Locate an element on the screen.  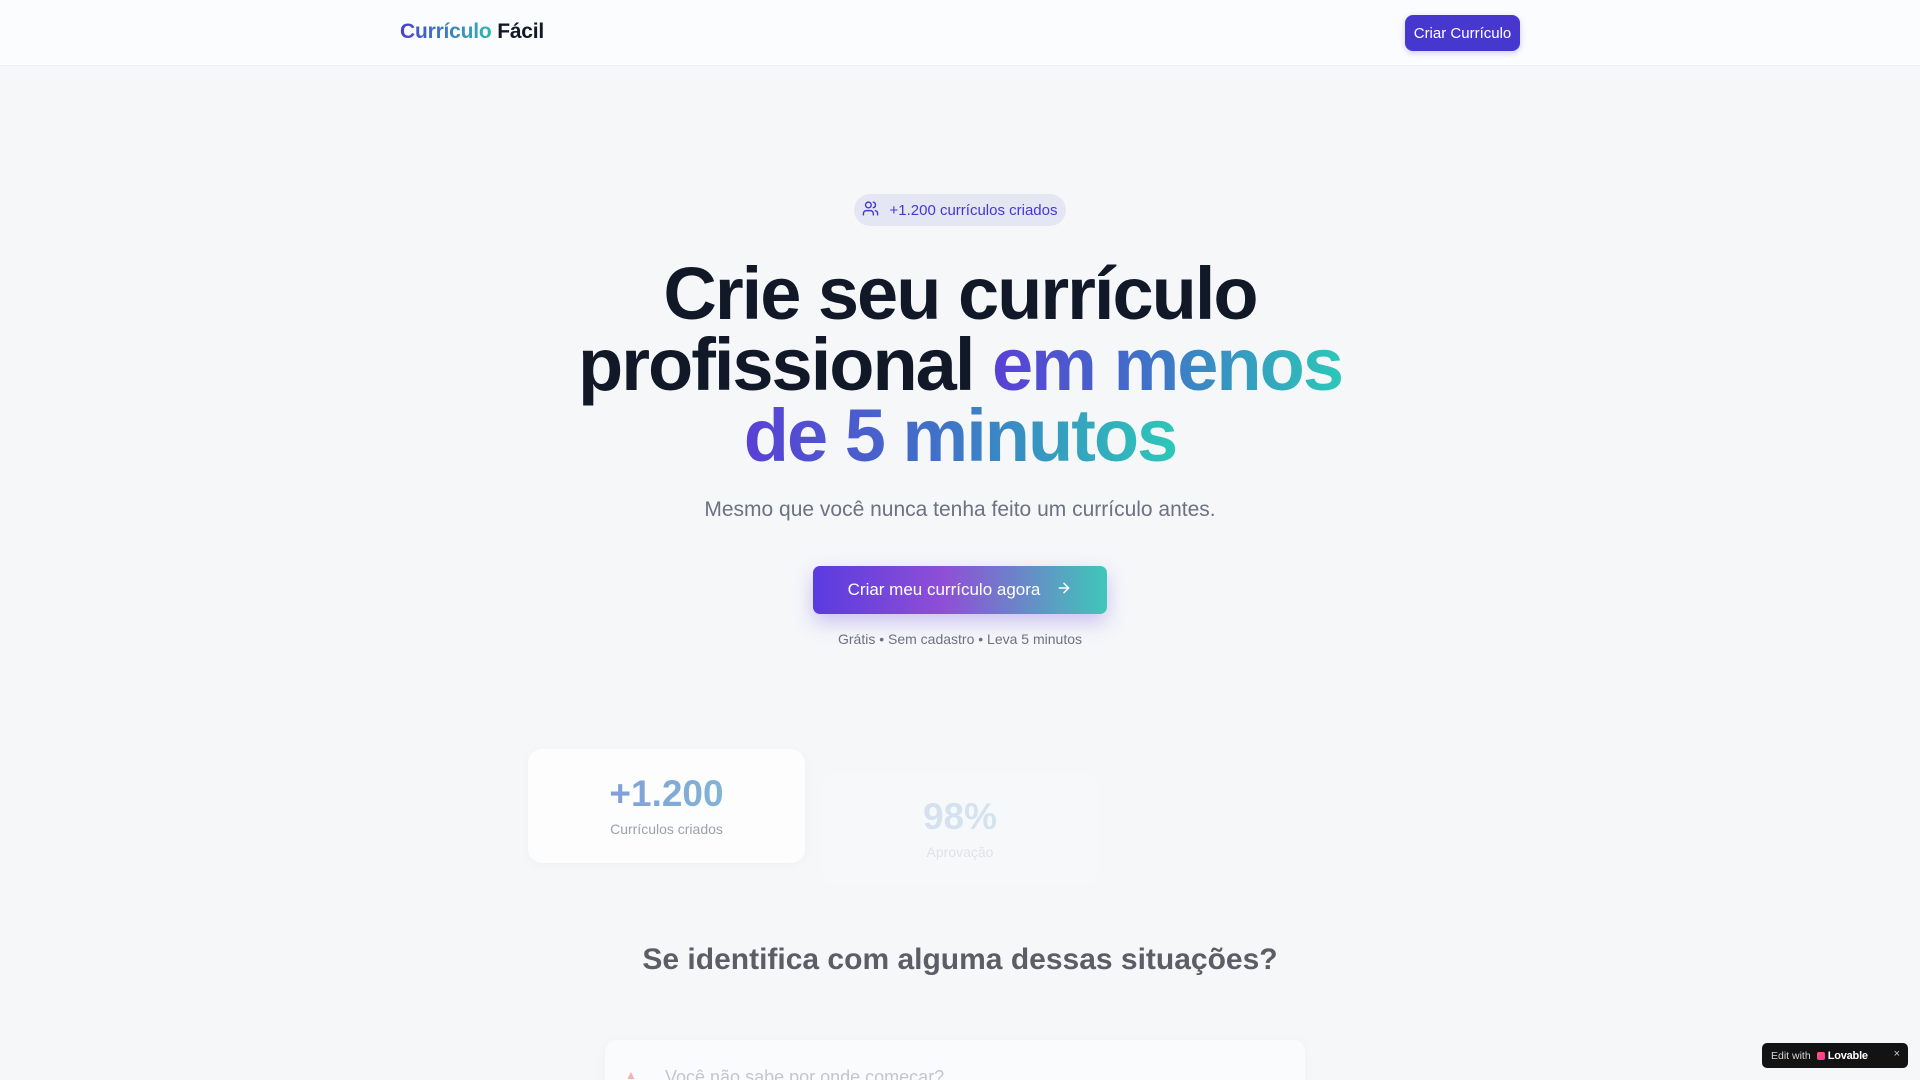
edit-with-lovable-badge: Edit with Lovable × is located at coordinates (1835, 1055).